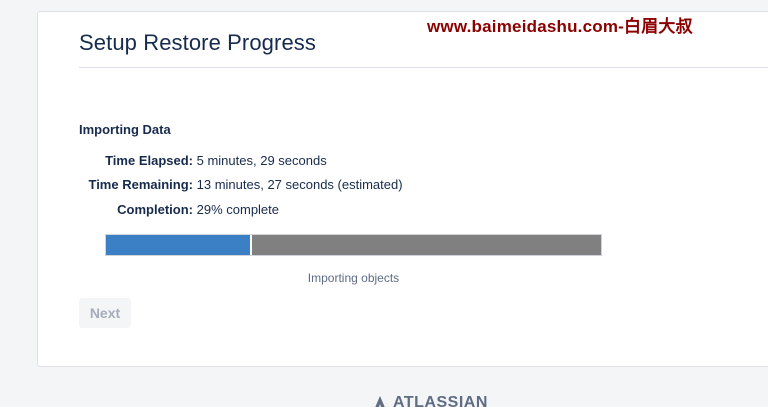 The image size is (768, 407). I want to click on section-heading: Importing Data, so click(125, 129).